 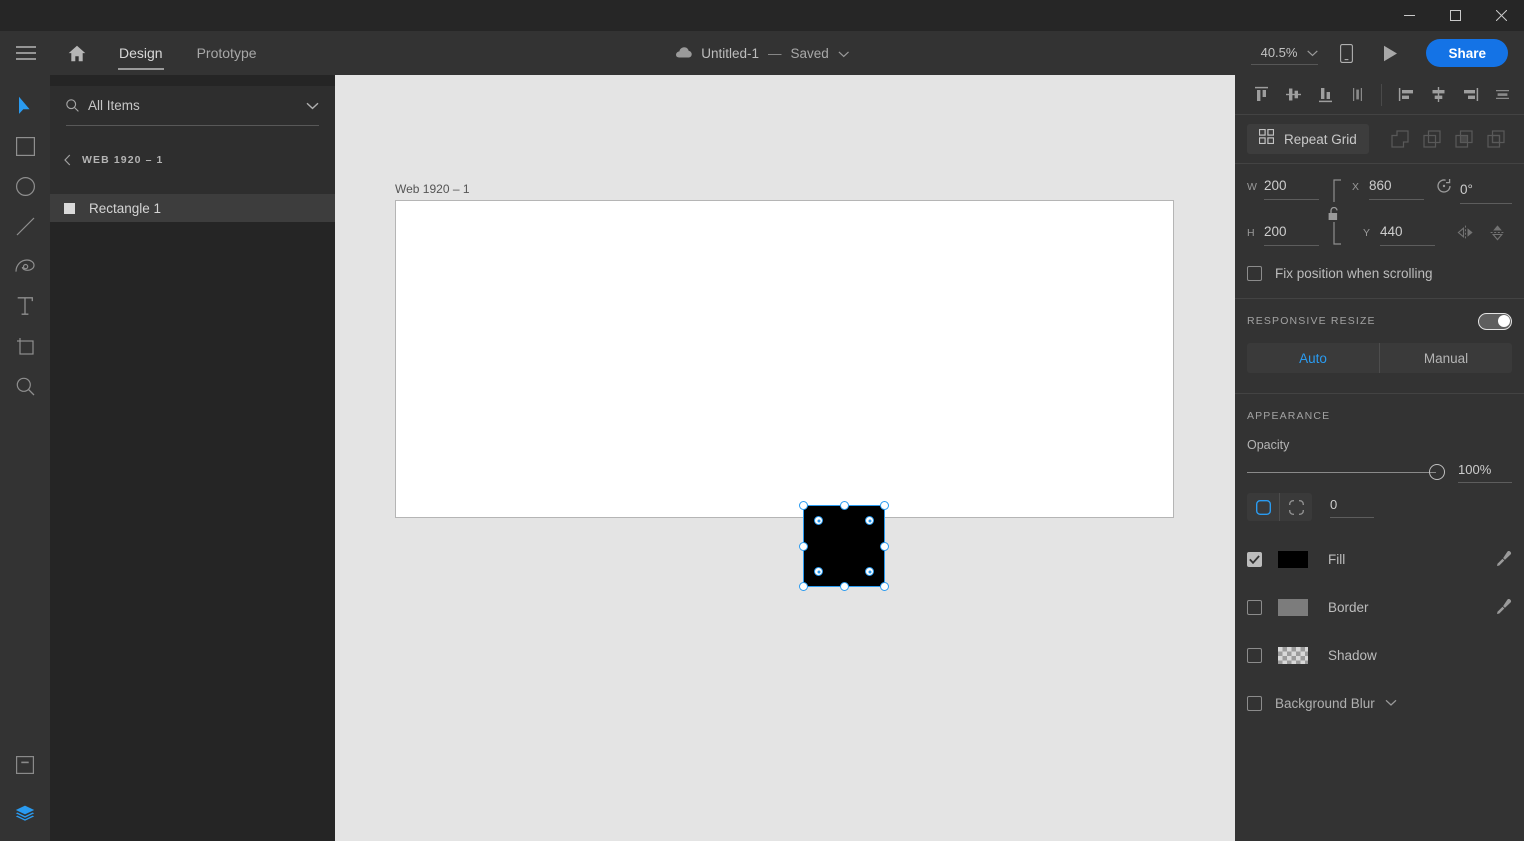 What do you see at coordinates (1254, 559) in the screenshot?
I see `fill-checkbox` at bounding box center [1254, 559].